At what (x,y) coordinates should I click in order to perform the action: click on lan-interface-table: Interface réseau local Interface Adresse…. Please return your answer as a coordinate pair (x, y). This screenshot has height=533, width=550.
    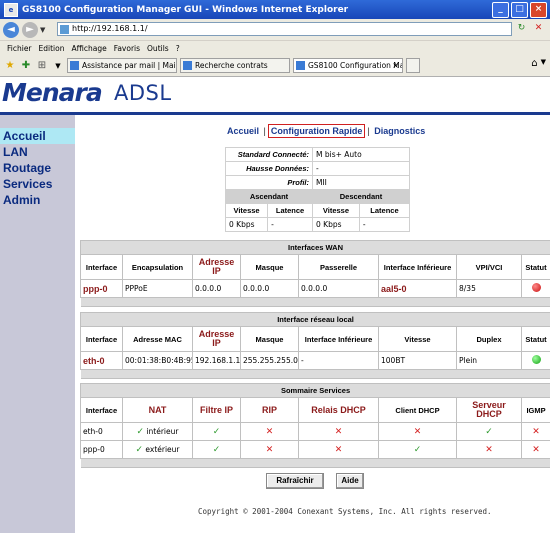
    Looking at the image, I should click on (314, 345).